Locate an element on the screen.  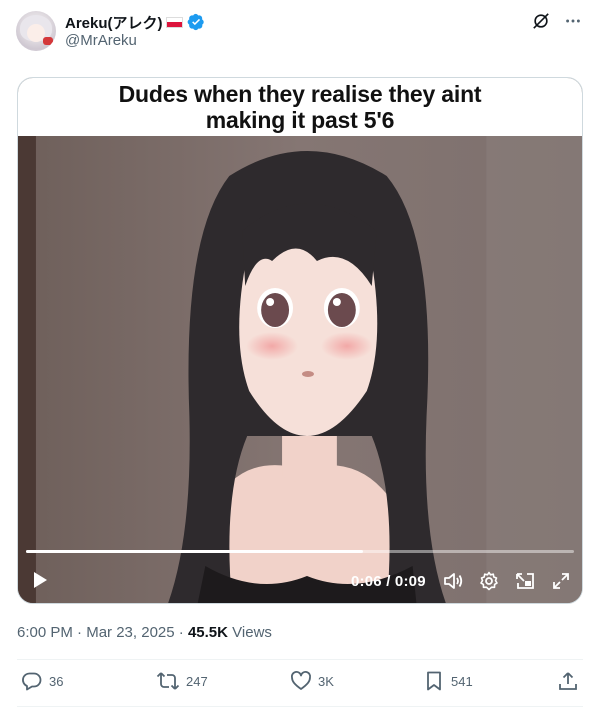
repost-button: 247 is located at coordinates (182, 681).